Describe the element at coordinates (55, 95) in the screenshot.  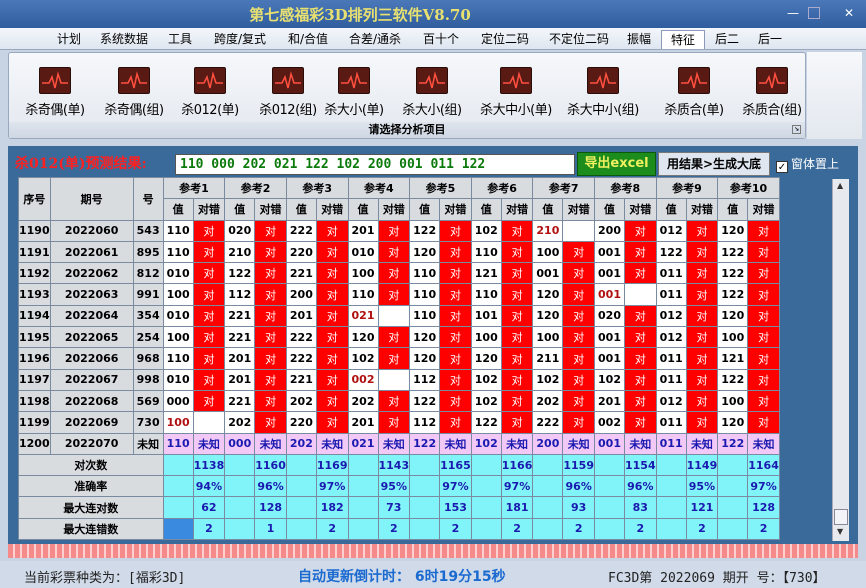
I see `ribbon-button: 杀奇偶(单)` at that location.